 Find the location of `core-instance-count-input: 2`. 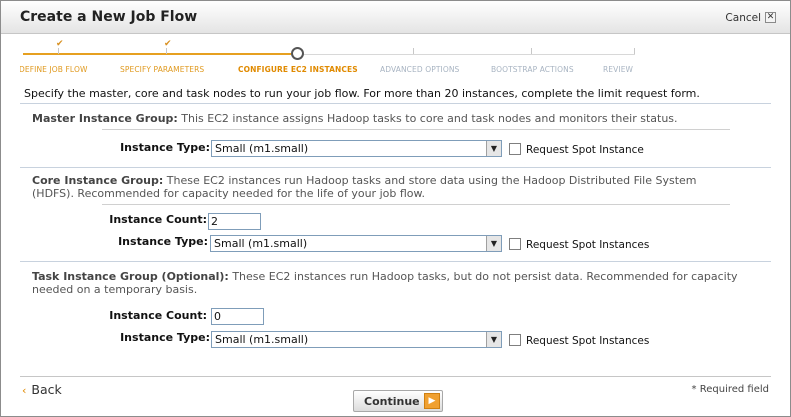

core-instance-count-input: 2 is located at coordinates (234, 221).